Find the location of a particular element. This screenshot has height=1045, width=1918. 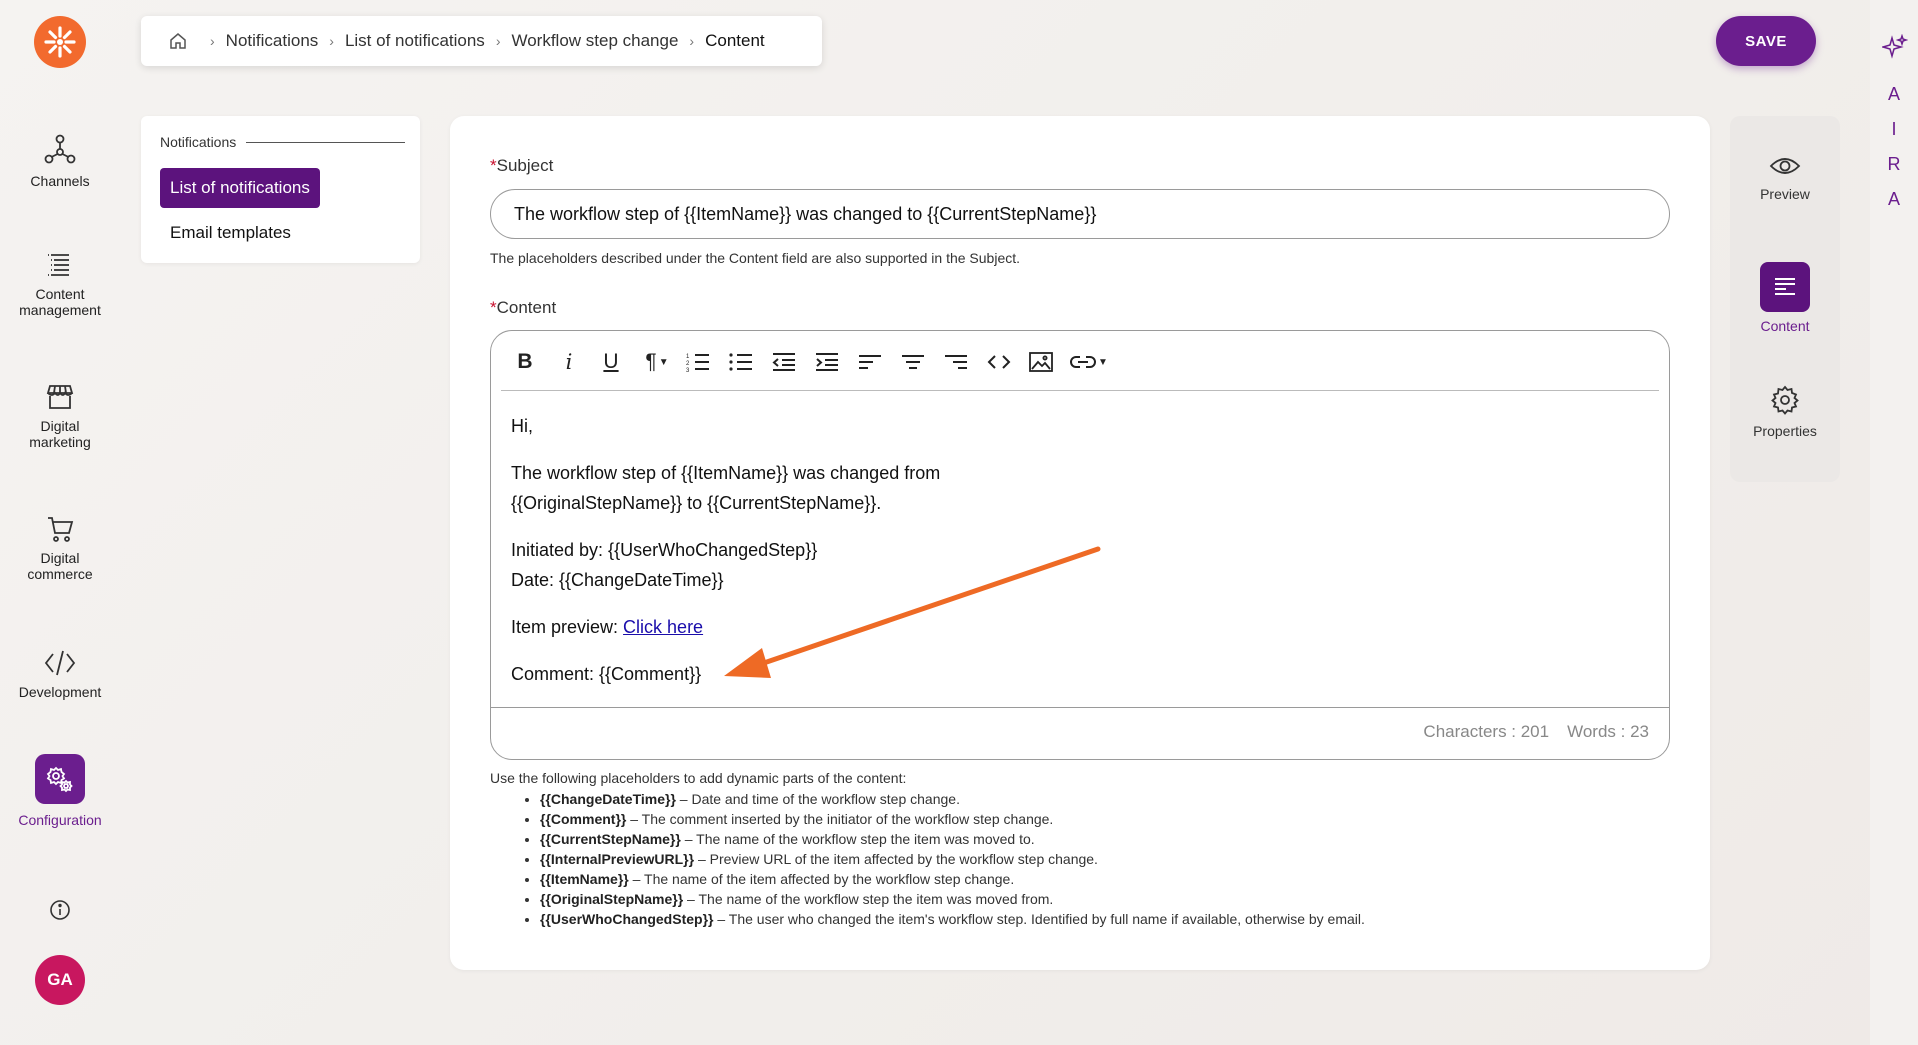

breadcrumb-item-list-of-notifications: List of notifications is located at coordinates (415, 41).